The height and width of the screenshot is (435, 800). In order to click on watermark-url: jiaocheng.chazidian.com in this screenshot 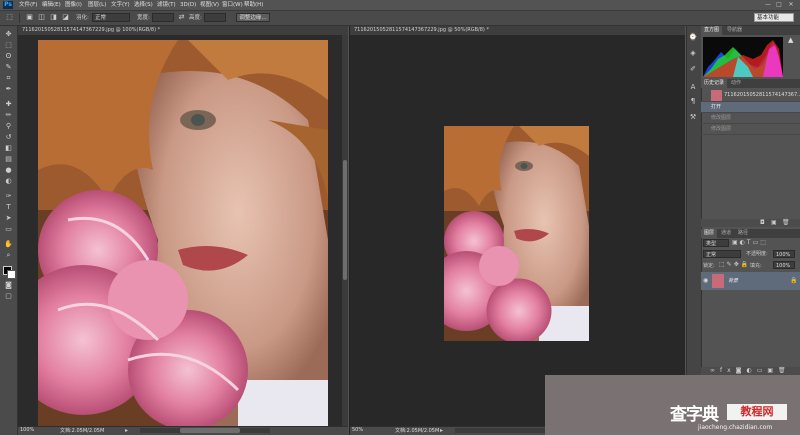, I will do `click(735, 427)`.